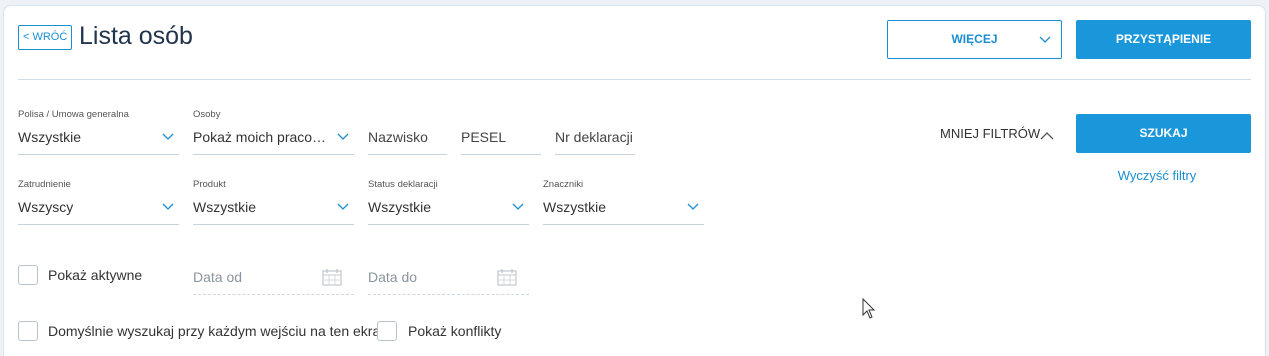  What do you see at coordinates (273, 272) in the screenshot?
I see `date-from-input: Data od` at bounding box center [273, 272].